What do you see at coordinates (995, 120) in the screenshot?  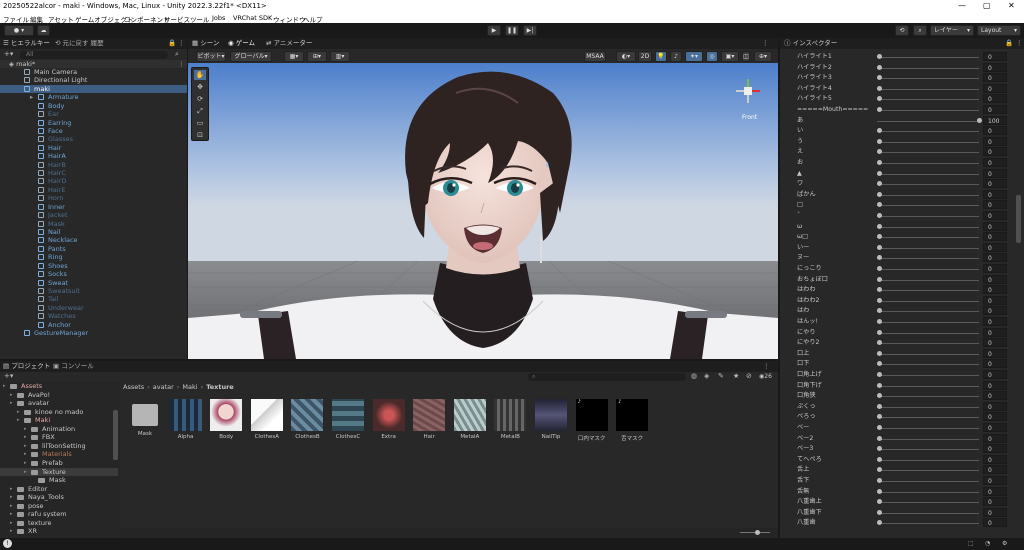 I see `blendshape-value: 100` at bounding box center [995, 120].